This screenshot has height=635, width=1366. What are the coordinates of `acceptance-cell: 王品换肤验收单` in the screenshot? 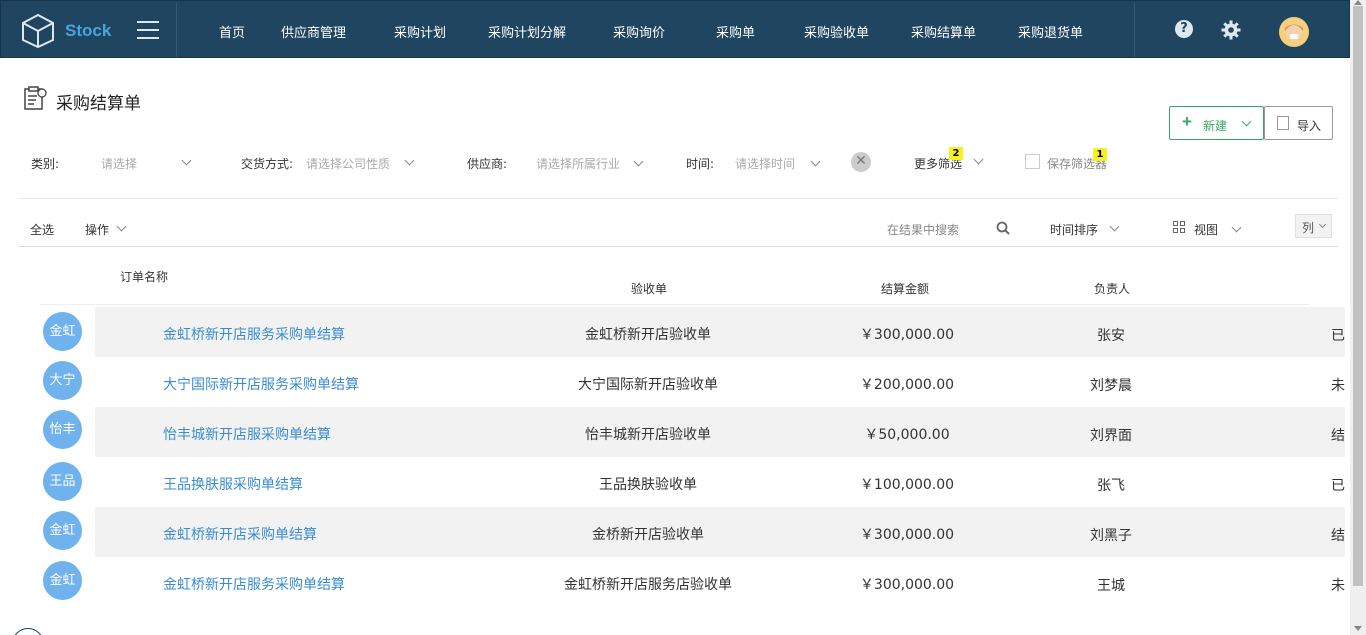 It's located at (648, 485).